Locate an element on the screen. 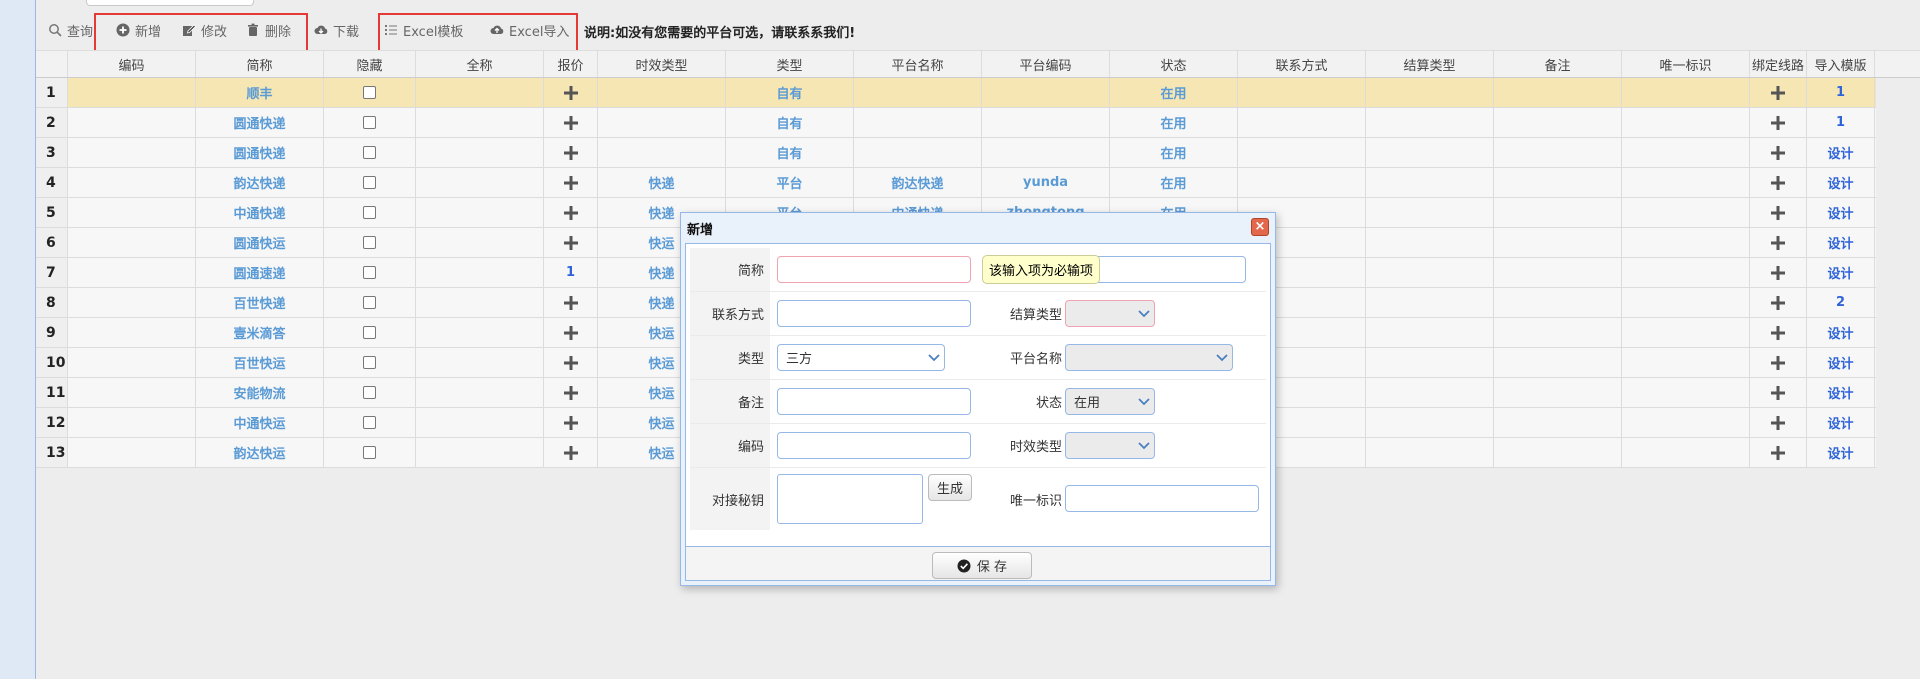  table-row: 1 顺丰 自有 在用 1 is located at coordinates (956, 93).